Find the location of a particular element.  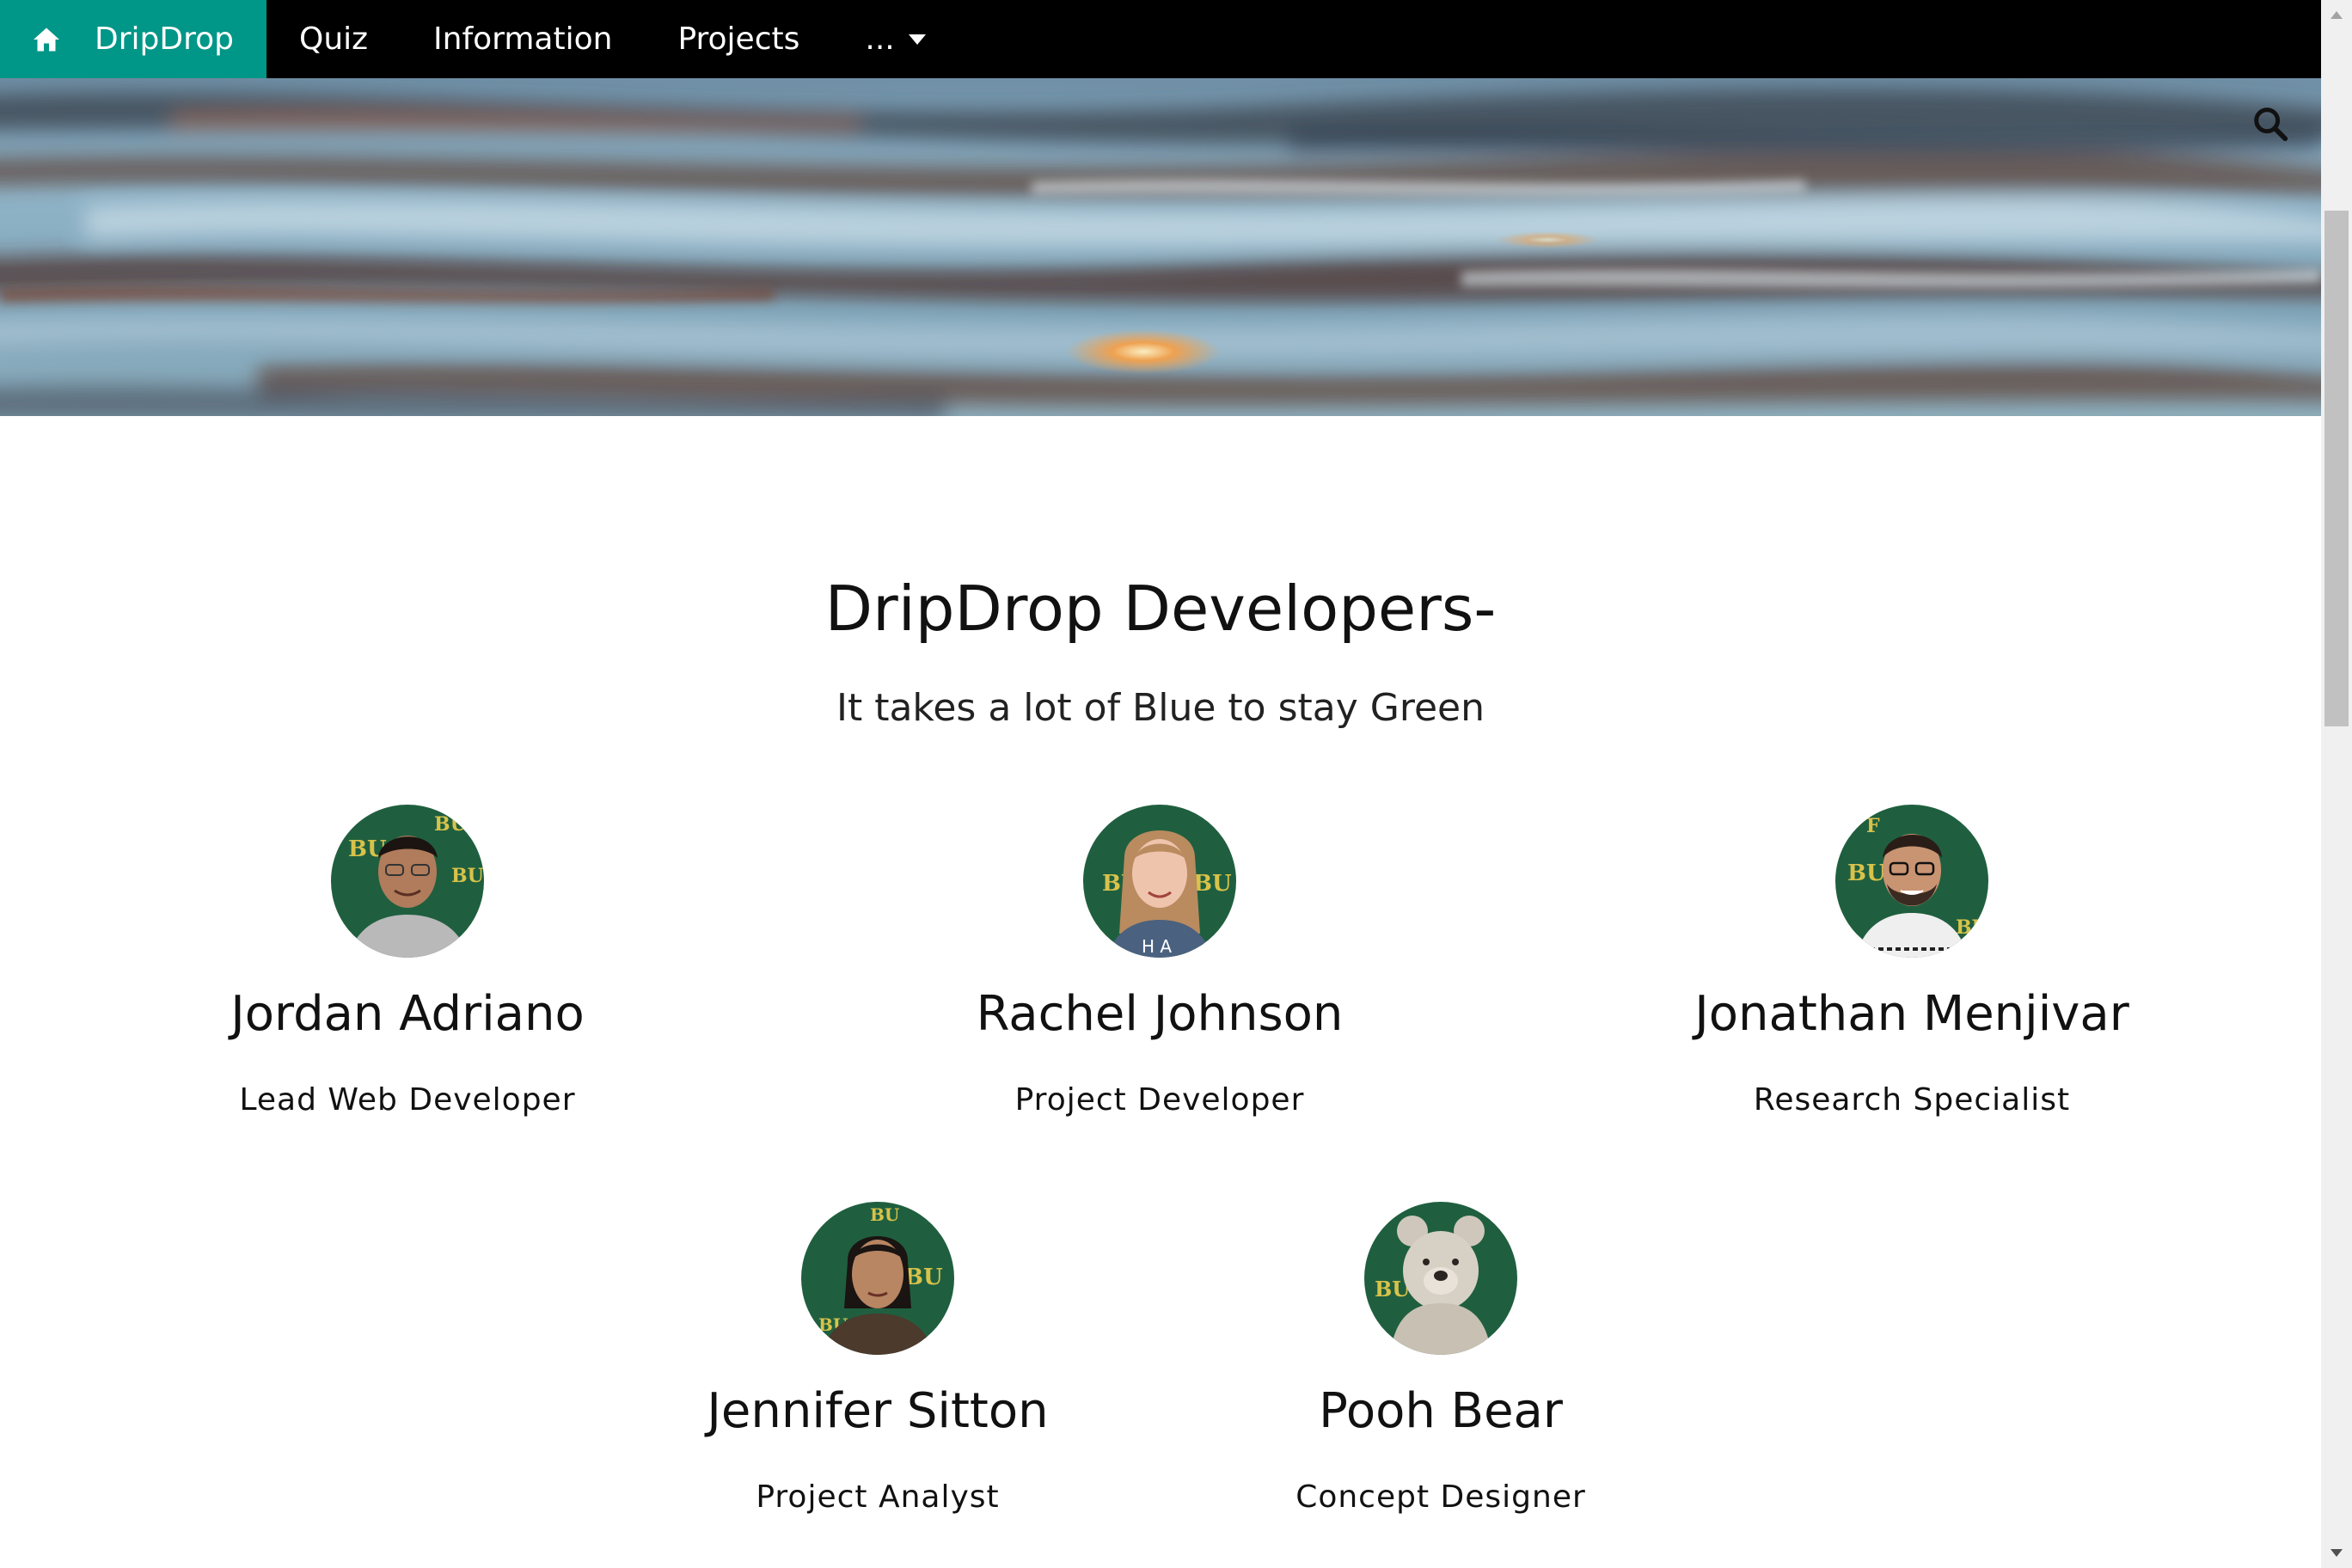

member-name: Rachel Johnson is located at coordinates (1160, 1014).